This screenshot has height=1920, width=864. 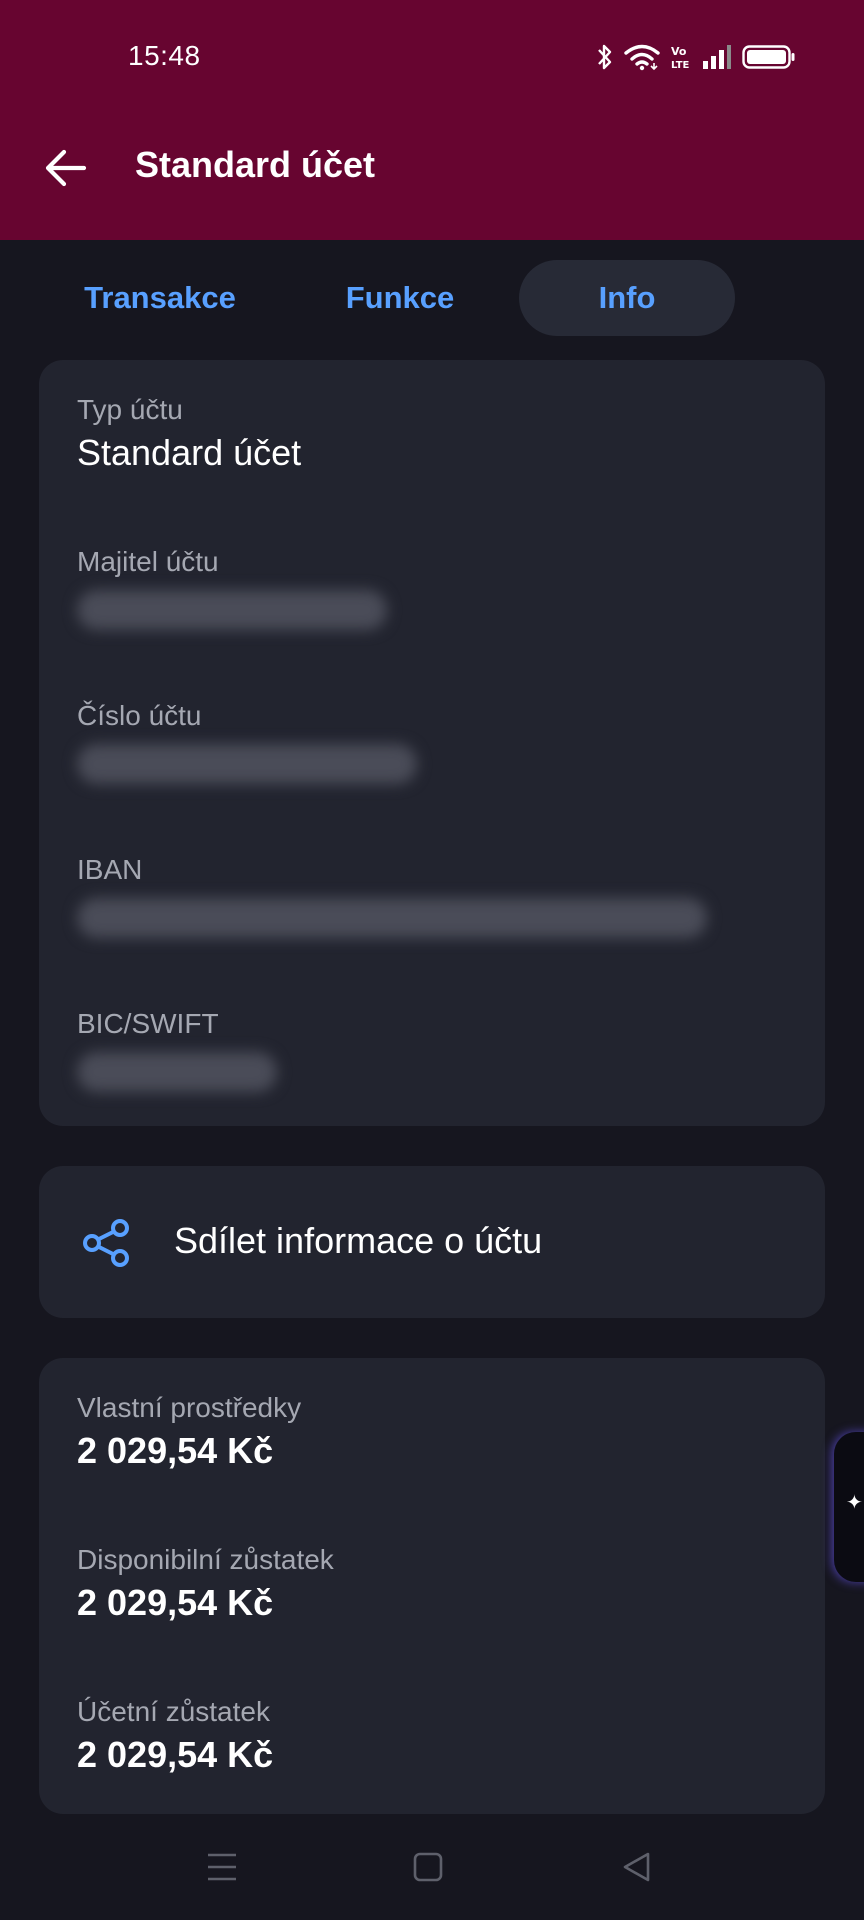 What do you see at coordinates (189, 452) in the screenshot?
I see `account-type-value: Standard účet` at bounding box center [189, 452].